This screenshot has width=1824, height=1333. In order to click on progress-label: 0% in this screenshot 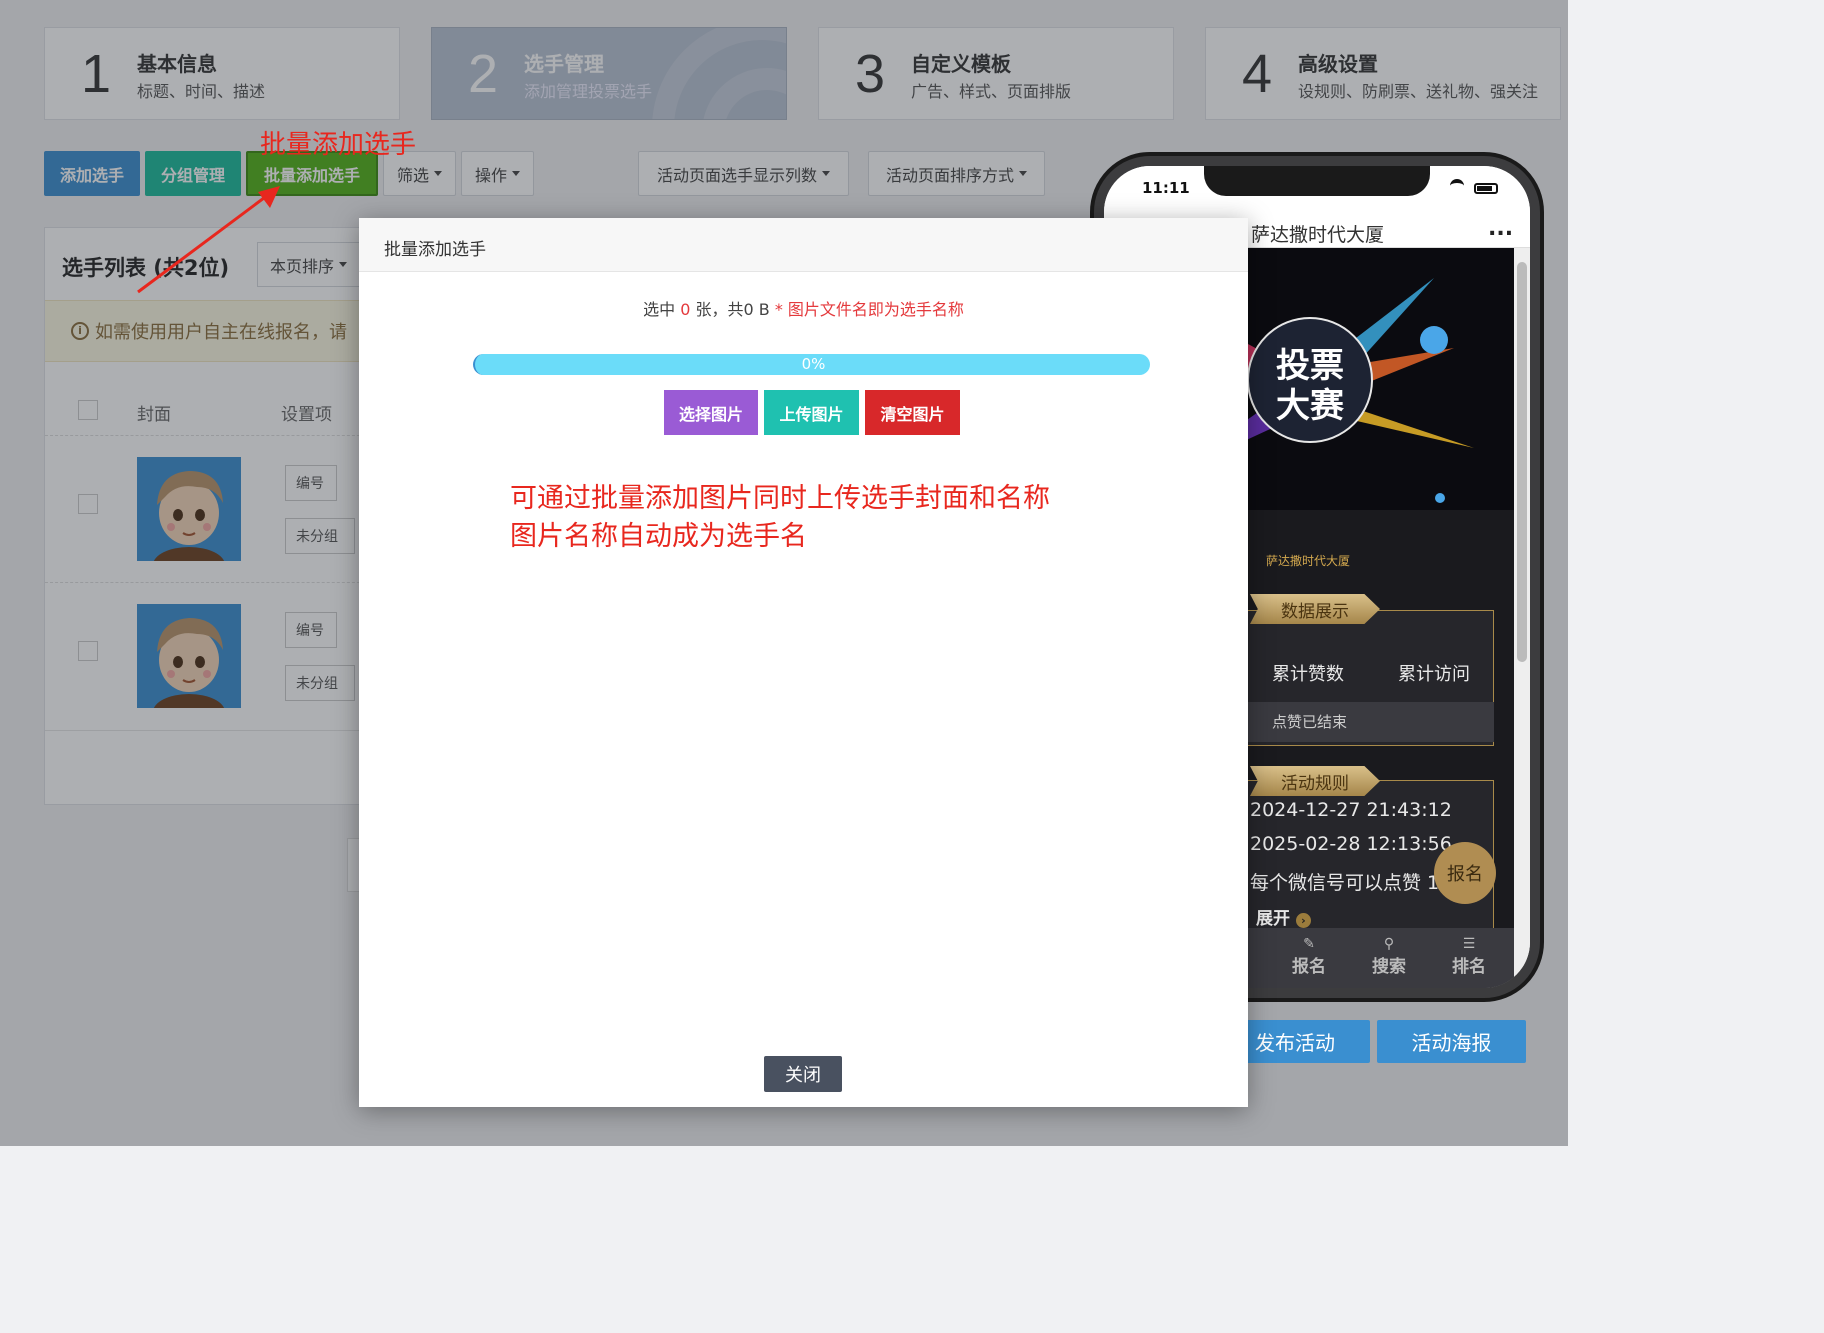, I will do `click(813, 364)`.